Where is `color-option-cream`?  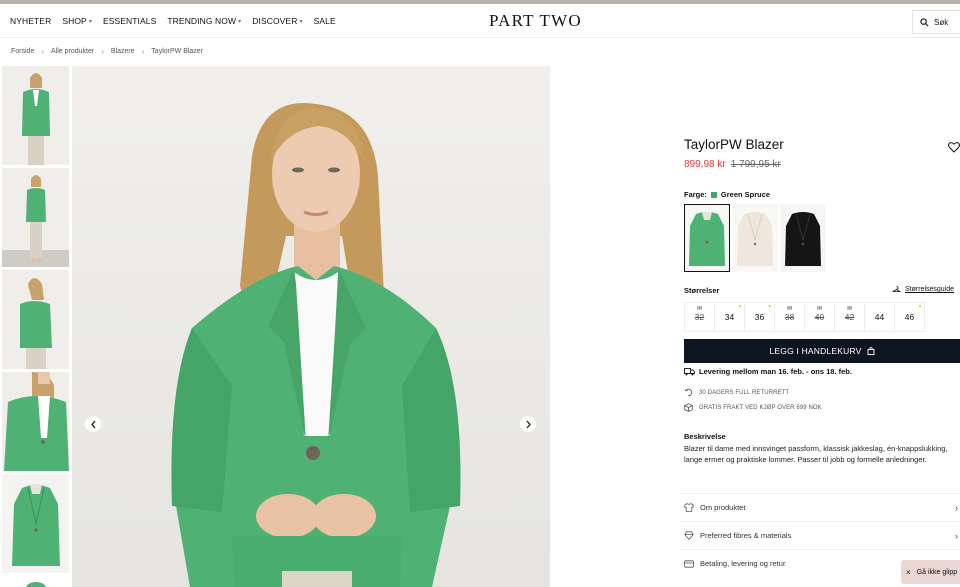 color-option-cream is located at coordinates (755, 238).